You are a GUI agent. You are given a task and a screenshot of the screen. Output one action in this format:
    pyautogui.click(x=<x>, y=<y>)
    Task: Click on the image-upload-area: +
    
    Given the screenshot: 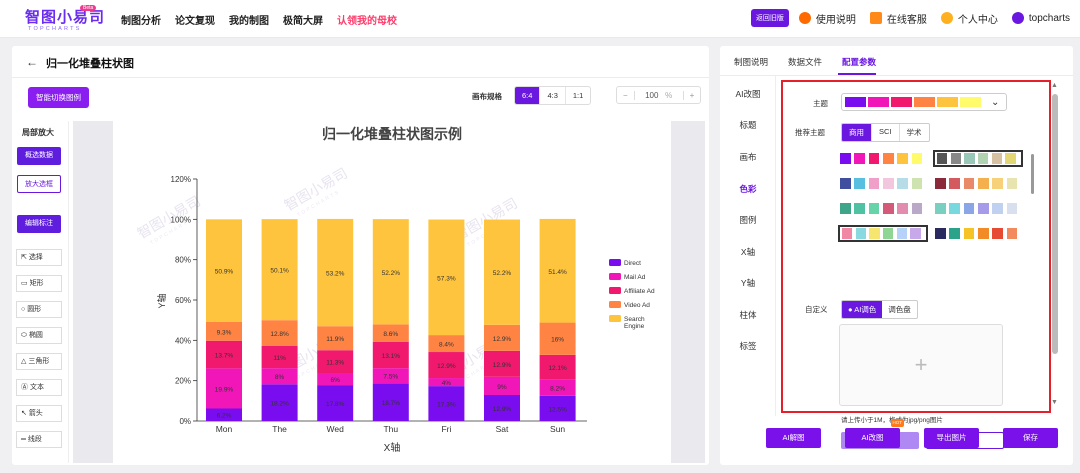 What is the action you would take?
    pyautogui.click(x=921, y=365)
    